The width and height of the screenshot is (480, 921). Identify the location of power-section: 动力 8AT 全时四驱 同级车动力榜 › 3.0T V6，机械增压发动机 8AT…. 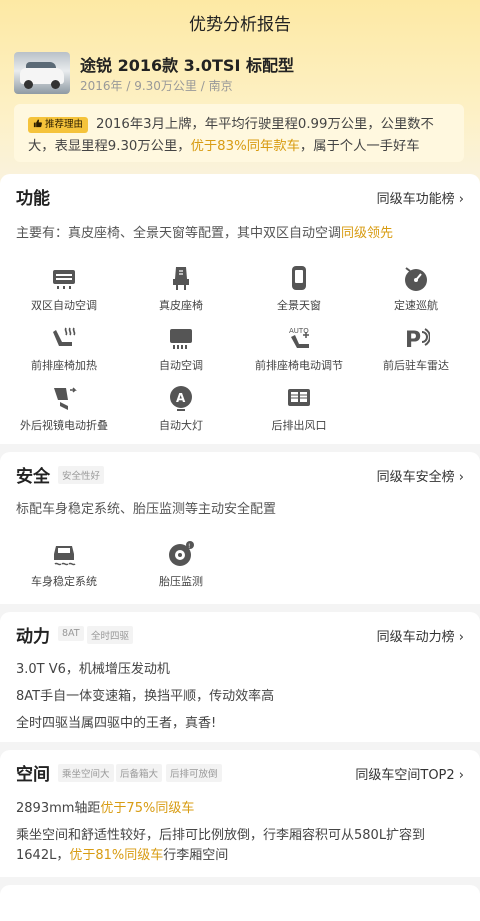
(240, 677).